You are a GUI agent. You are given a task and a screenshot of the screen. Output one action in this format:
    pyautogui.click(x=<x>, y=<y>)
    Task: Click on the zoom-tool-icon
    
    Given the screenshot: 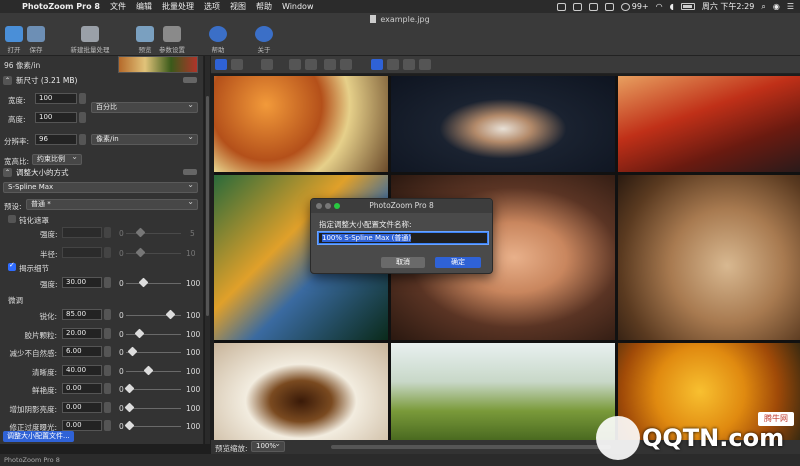 What is the action you would take?
    pyautogui.click(x=237, y=64)
    